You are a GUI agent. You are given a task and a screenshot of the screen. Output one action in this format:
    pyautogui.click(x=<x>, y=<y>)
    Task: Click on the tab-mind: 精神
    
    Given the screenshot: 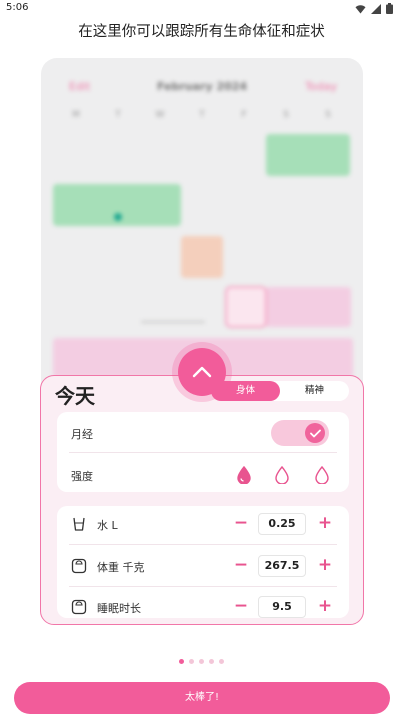 What is the action you would take?
    pyautogui.click(x=314, y=391)
    